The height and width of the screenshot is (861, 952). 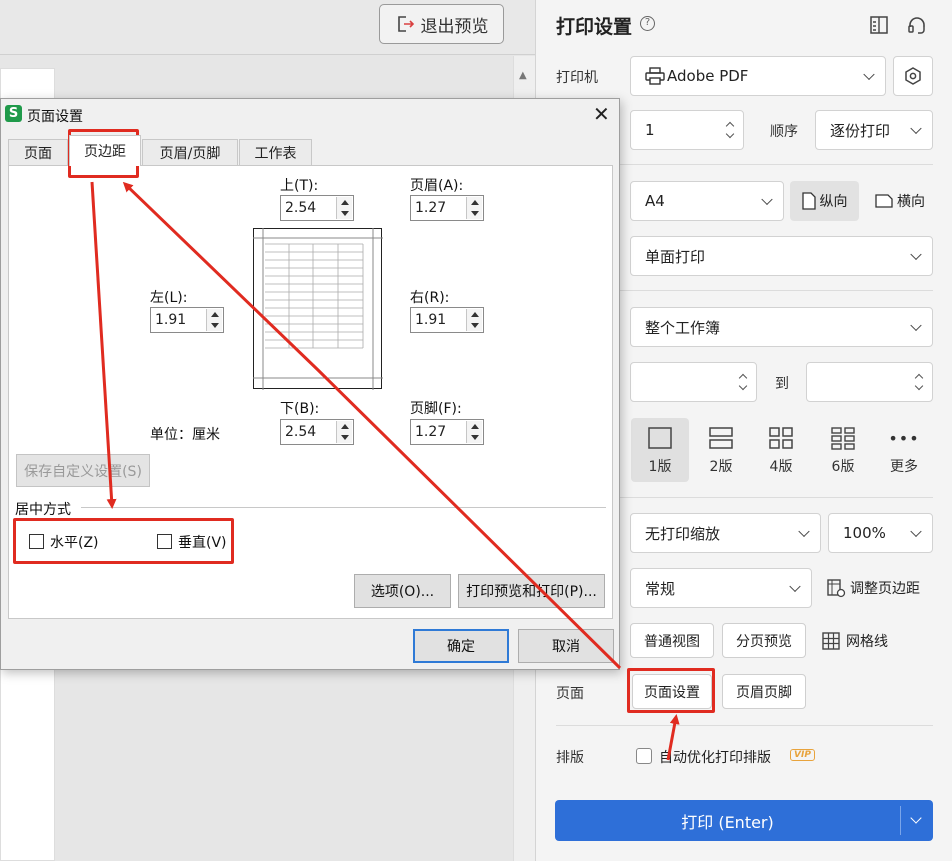 I want to click on print-range-select: 整个工作簿, so click(x=781, y=327).